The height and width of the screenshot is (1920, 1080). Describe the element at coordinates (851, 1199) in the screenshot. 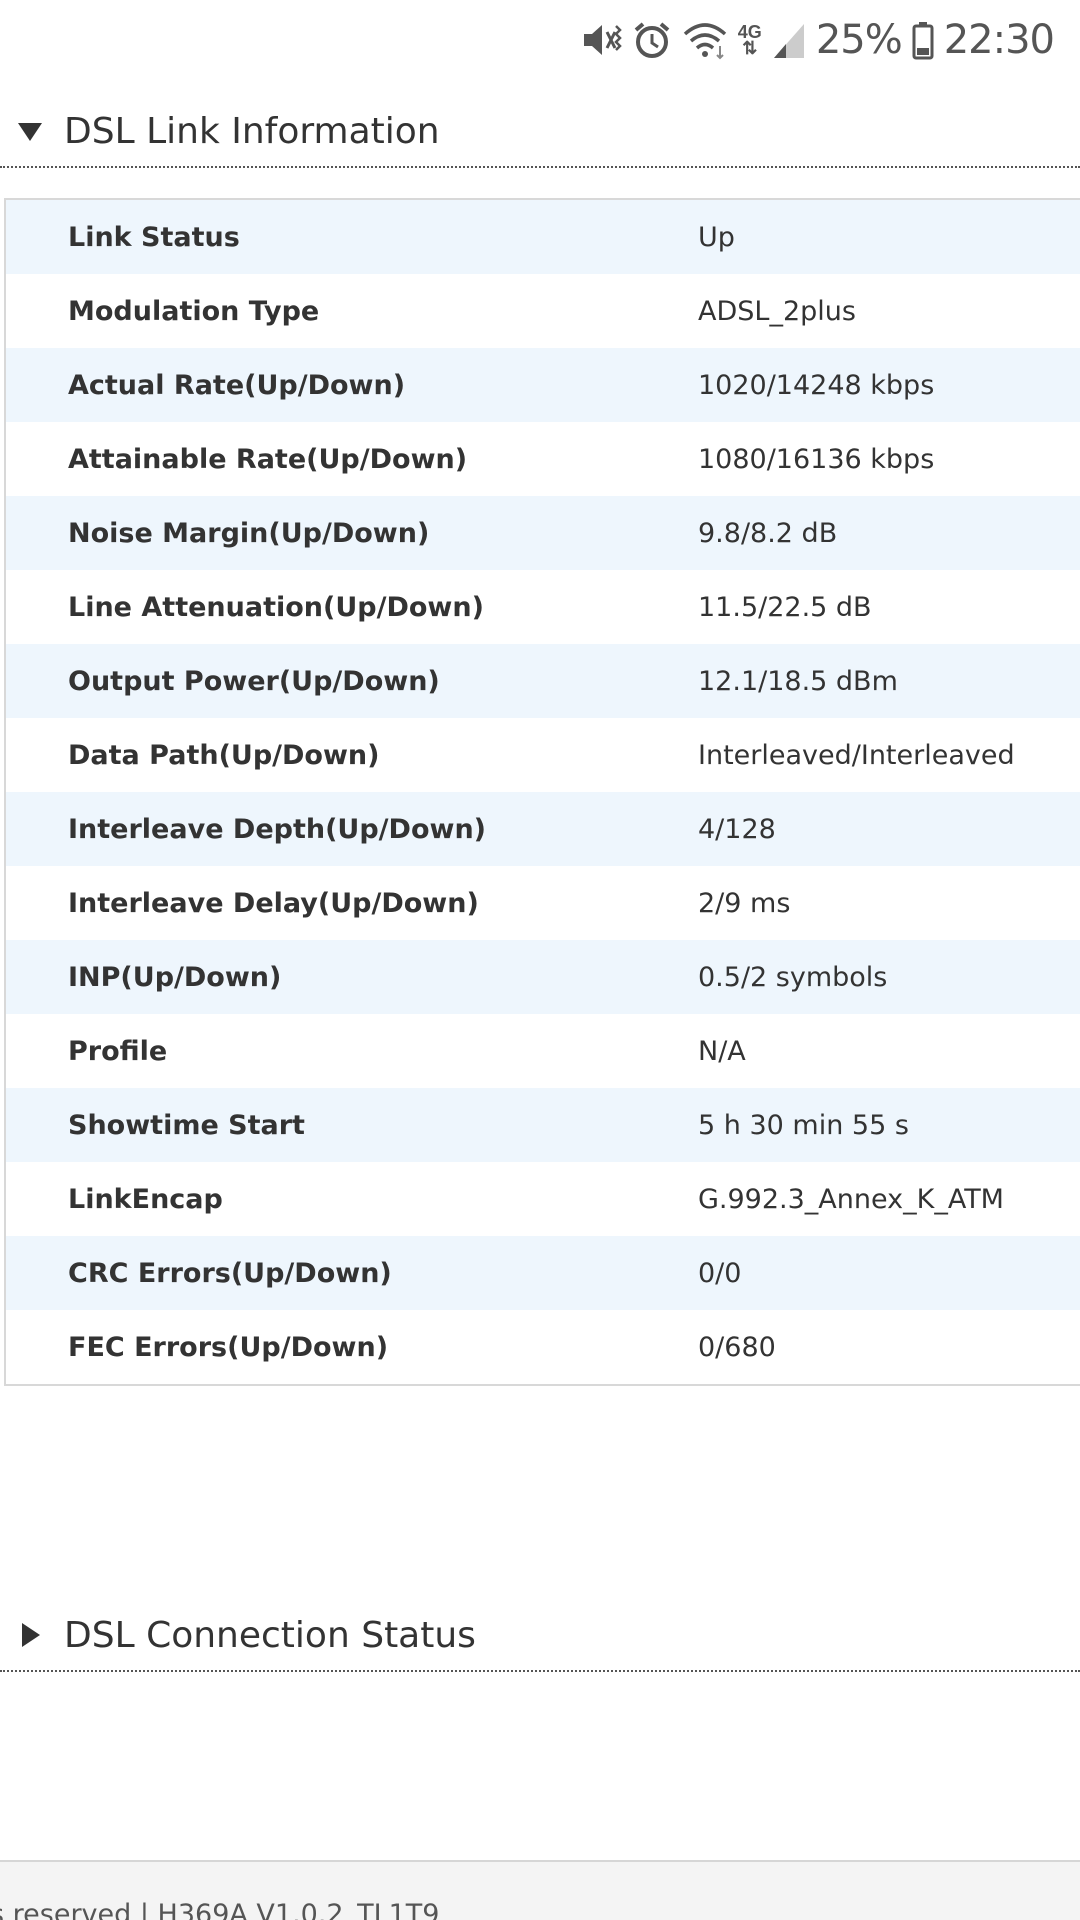

I see `row-value: G.992.3_Annex_K_ATM` at that location.